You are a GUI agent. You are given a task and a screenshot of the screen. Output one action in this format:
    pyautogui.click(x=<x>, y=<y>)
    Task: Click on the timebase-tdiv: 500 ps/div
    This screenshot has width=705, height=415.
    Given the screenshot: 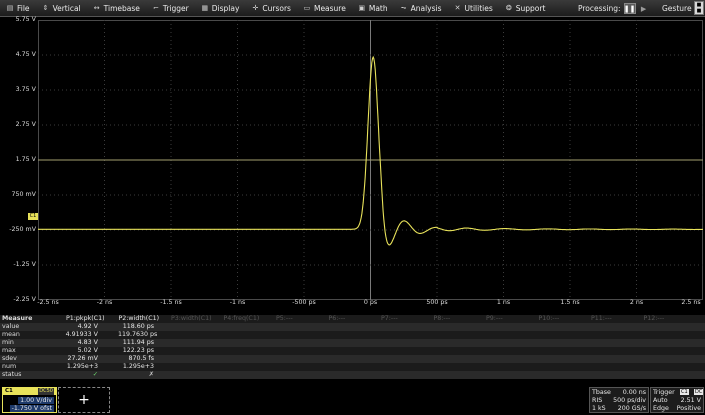 What is the action you would take?
    pyautogui.click(x=629, y=400)
    